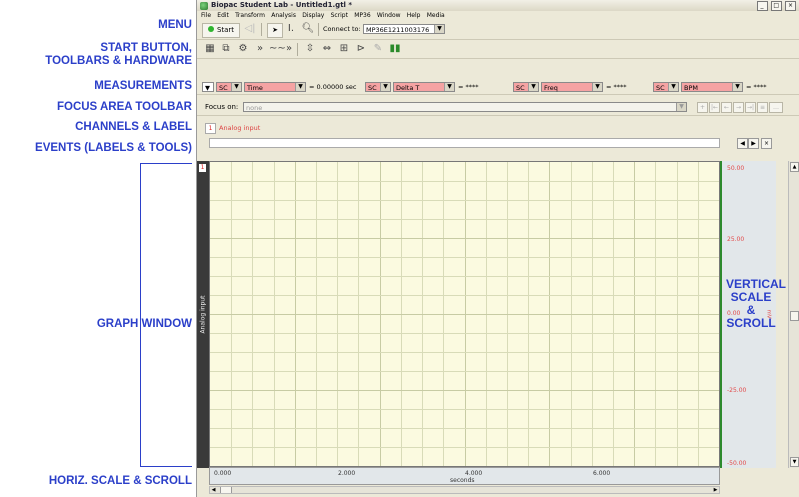  Describe the element at coordinates (715, 490) in the screenshot. I see `scroll-right-icon: ▶` at that location.